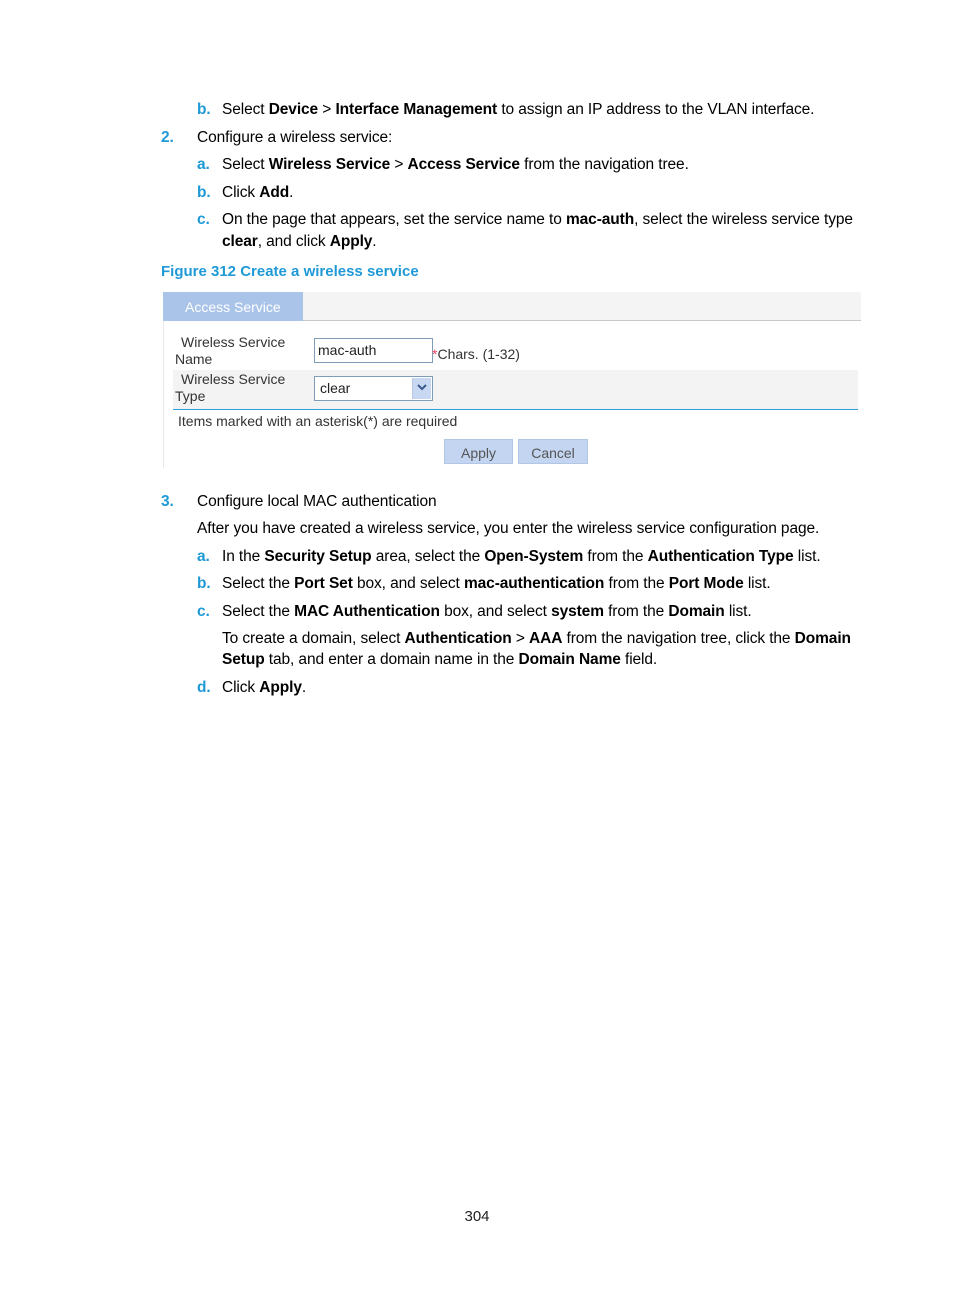 This screenshot has height=1296, width=954. Describe the element at coordinates (313, 638) in the screenshot. I see `text: To create a domain, select` at that location.